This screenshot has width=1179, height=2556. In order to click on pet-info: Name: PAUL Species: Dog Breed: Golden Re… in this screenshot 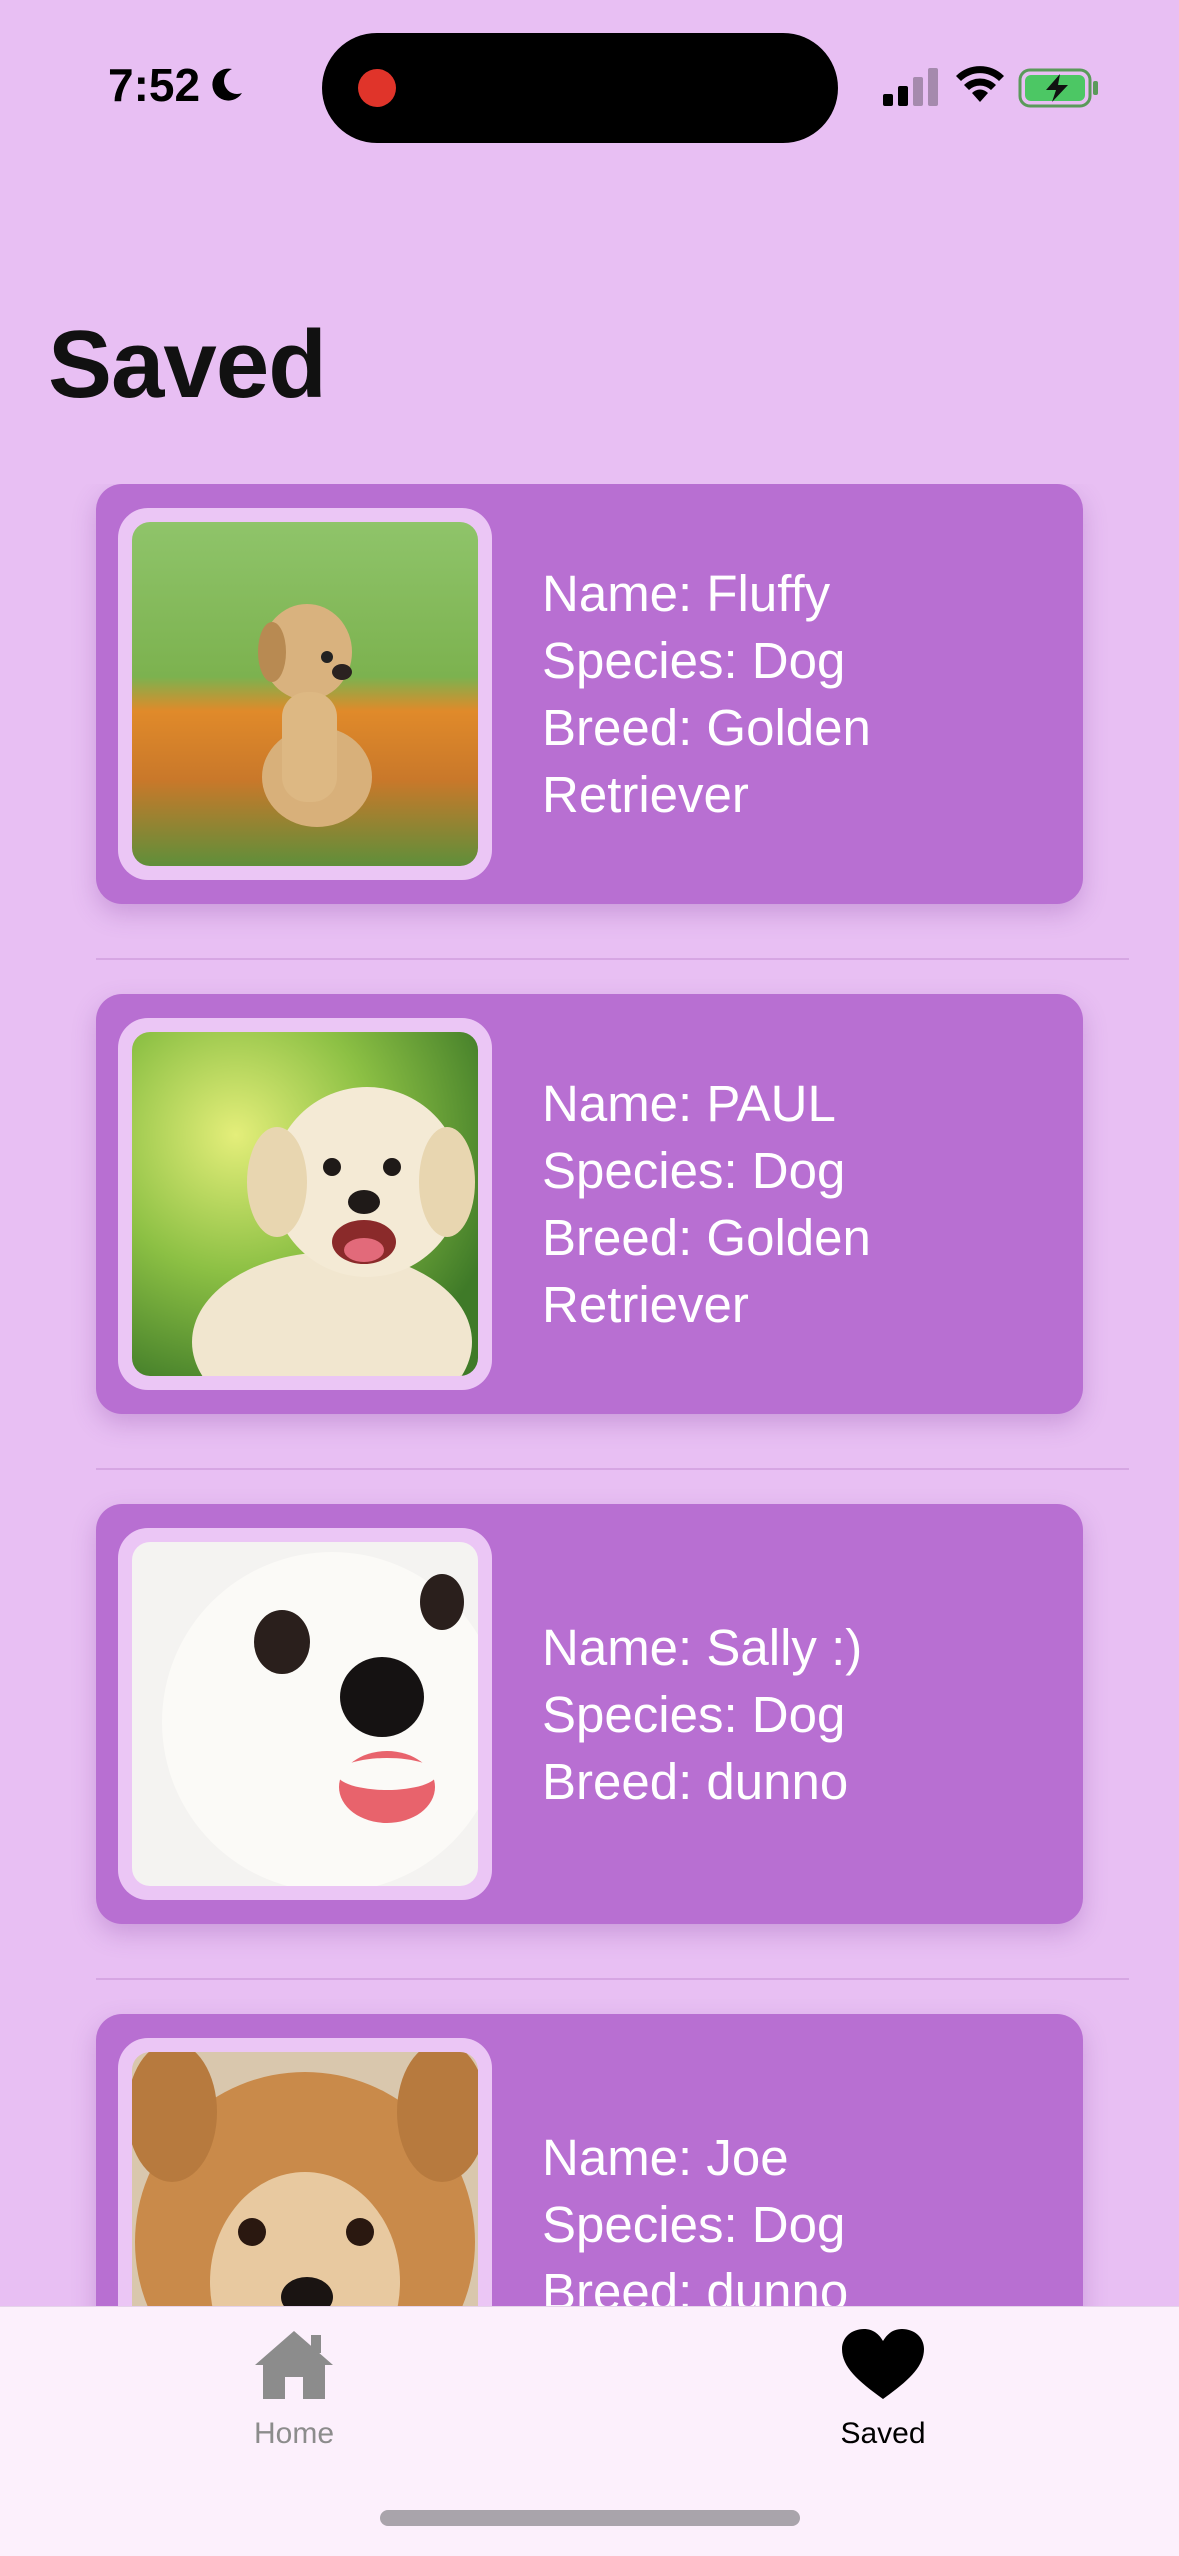, I will do `click(722, 1204)`.